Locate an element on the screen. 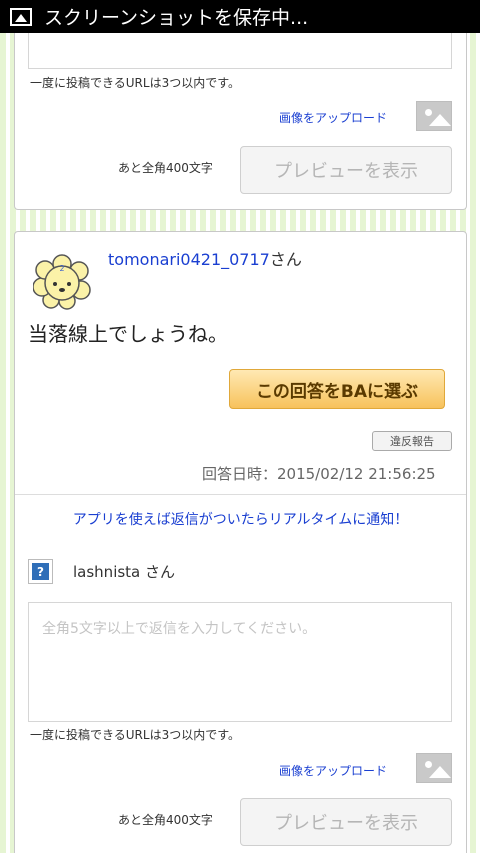  answered-at: 回答日時：2015/02/12 21:56:25 is located at coordinates (319, 474).